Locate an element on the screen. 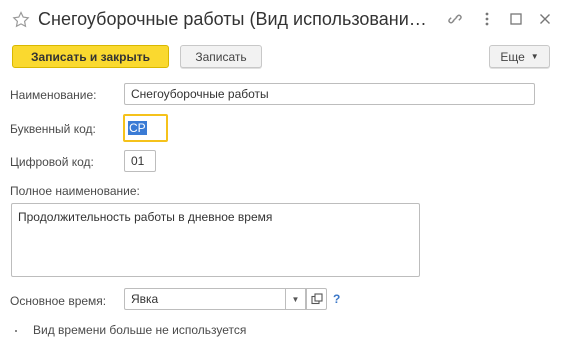 The image size is (568, 350). unused-checkbox is located at coordinates (16, 331).